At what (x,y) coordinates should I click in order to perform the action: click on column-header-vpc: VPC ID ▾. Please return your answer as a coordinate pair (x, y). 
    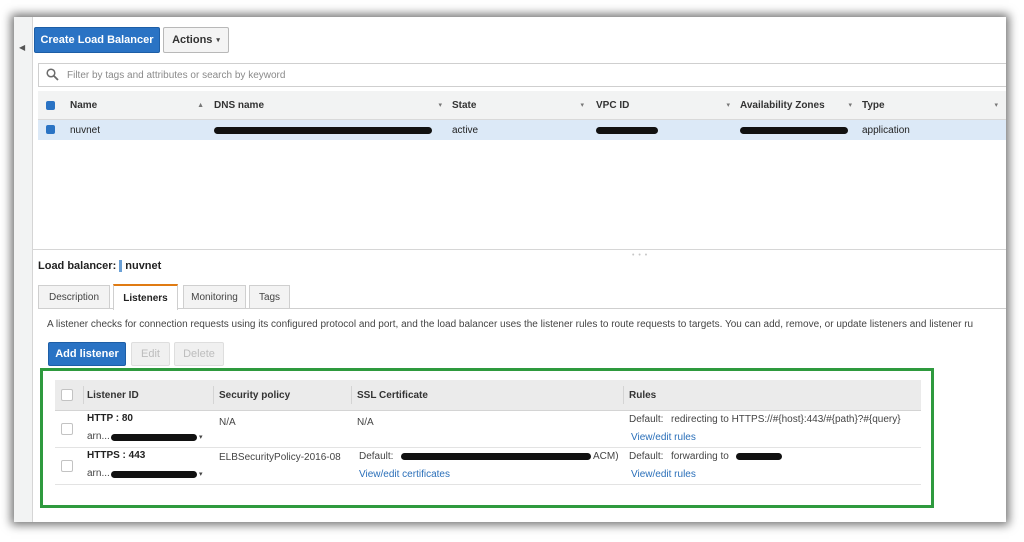
    Looking at the image, I should click on (666, 105).